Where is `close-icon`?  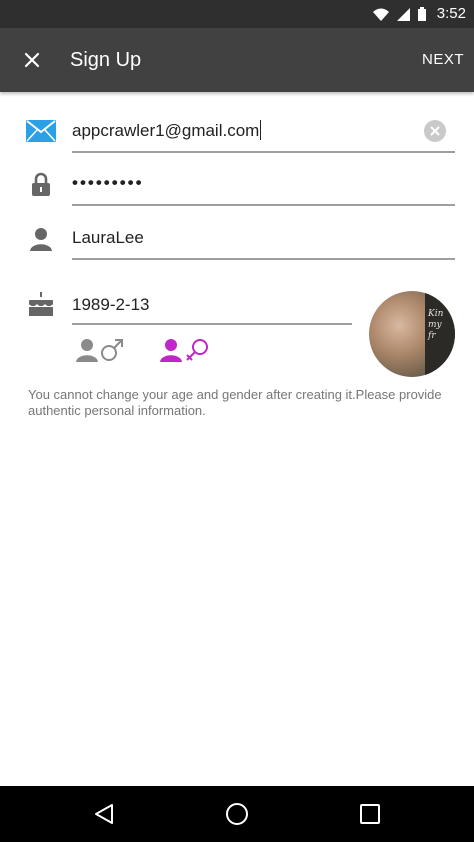
close-icon is located at coordinates (32, 60).